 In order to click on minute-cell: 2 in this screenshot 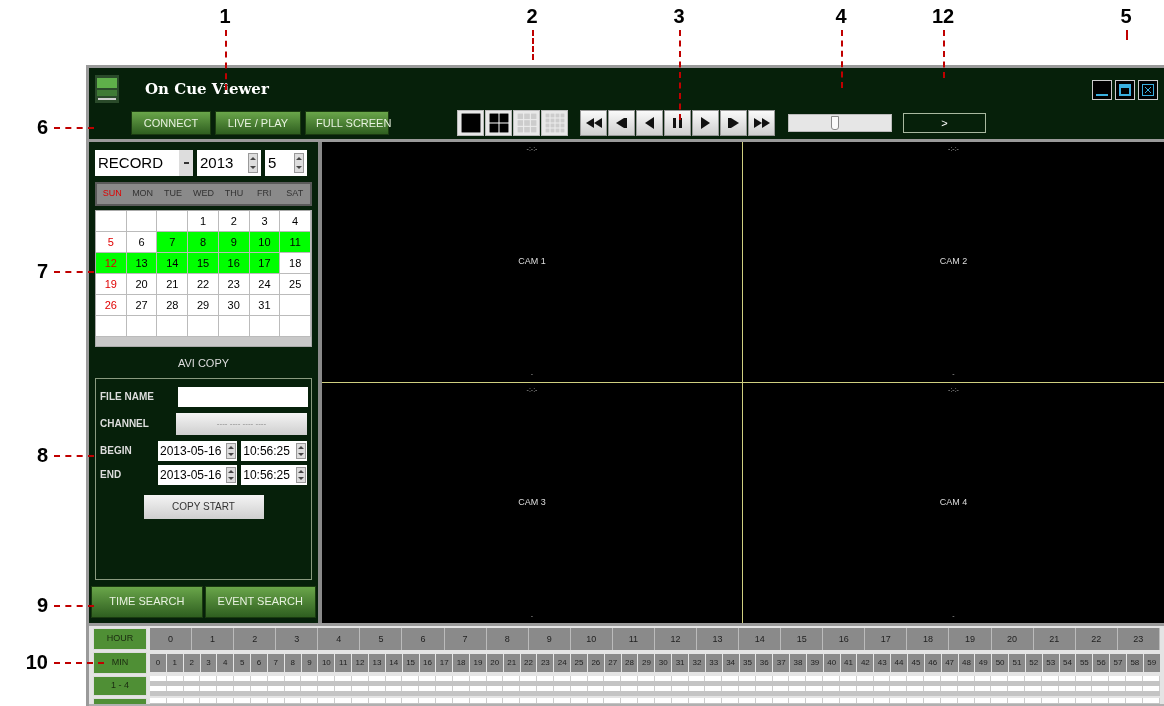, I will do `click(191, 663)`.